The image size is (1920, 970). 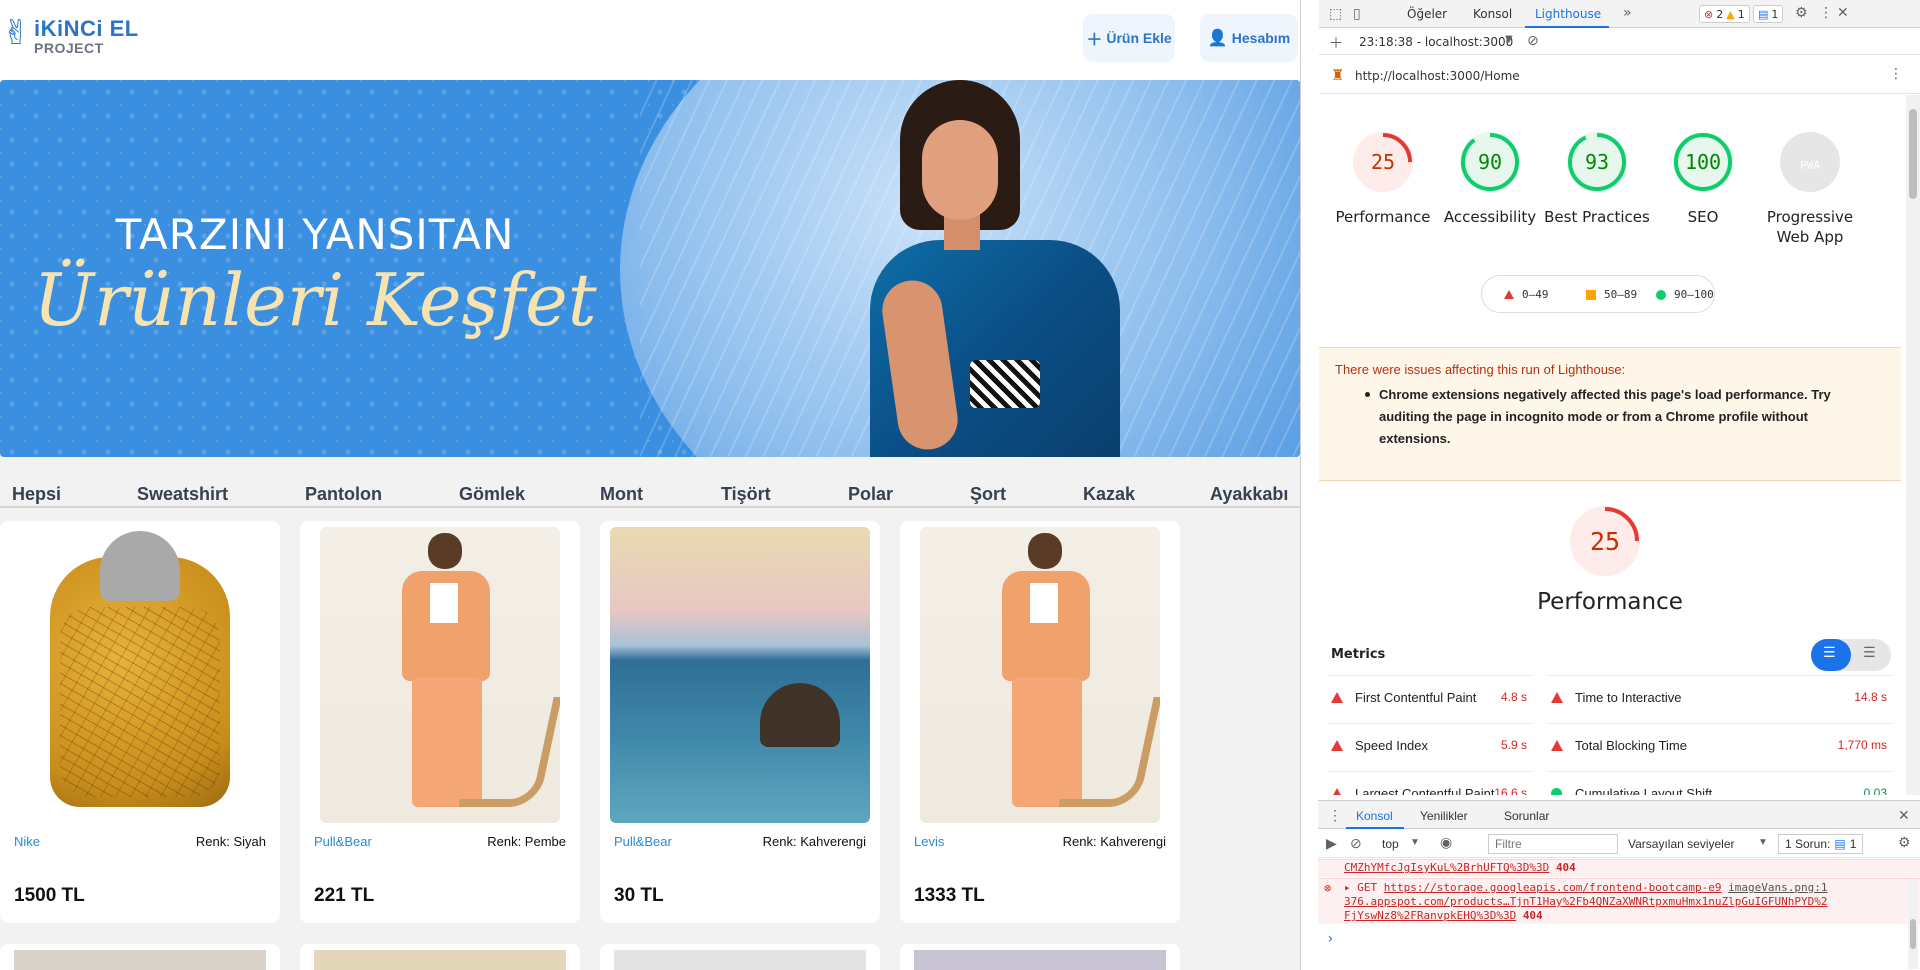 What do you see at coordinates (1357, 14) in the screenshot?
I see `device-toolbar-icon: ▯` at bounding box center [1357, 14].